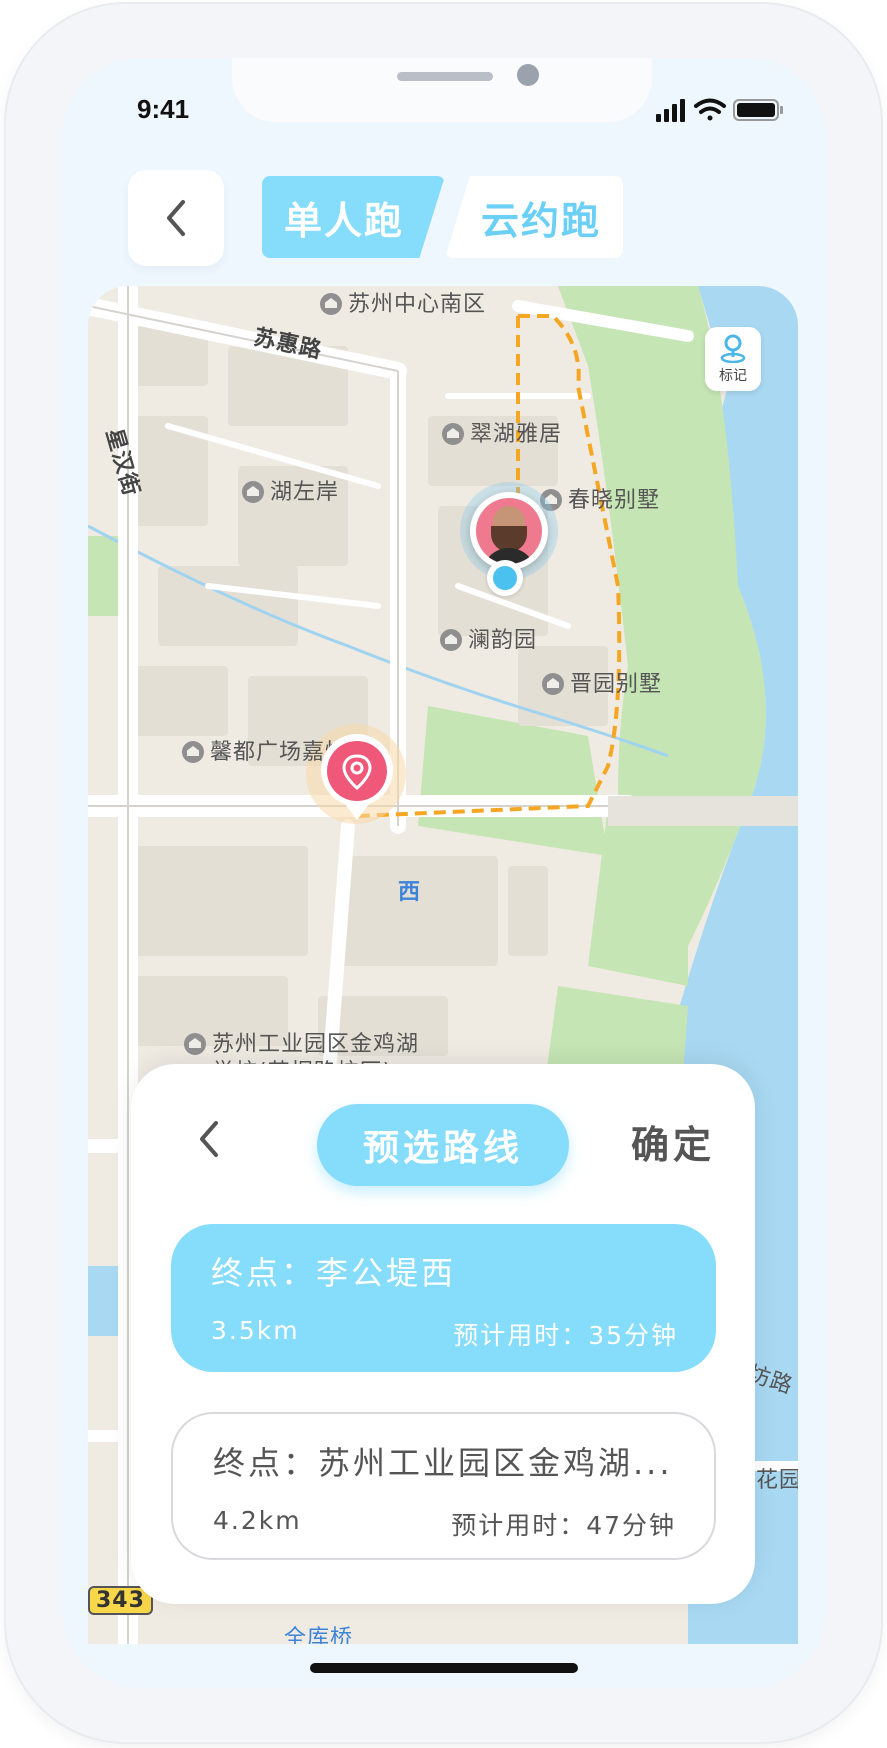 This screenshot has width=887, height=1748. What do you see at coordinates (257, 1520) in the screenshot?
I see `route-distance: 4.2km` at bounding box center [257, 1520].